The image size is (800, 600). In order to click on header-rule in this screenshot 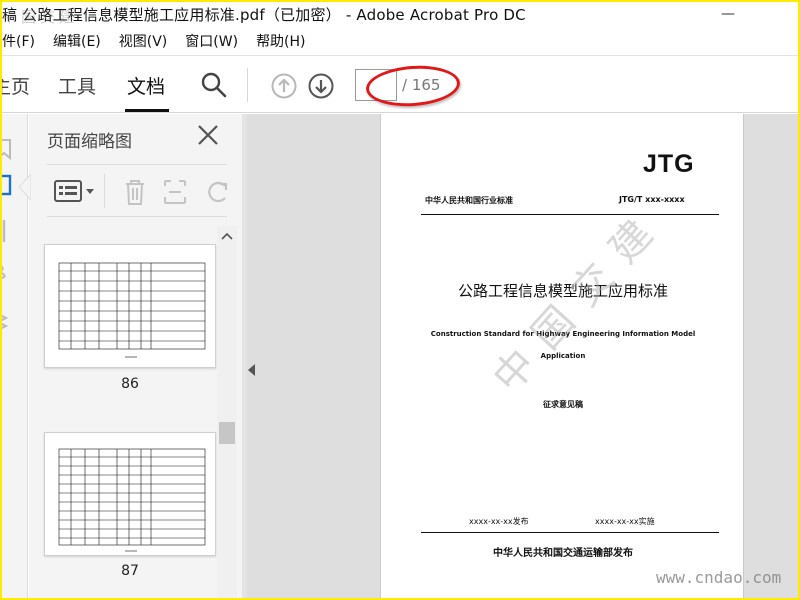, I will do `click(570, 214)`.